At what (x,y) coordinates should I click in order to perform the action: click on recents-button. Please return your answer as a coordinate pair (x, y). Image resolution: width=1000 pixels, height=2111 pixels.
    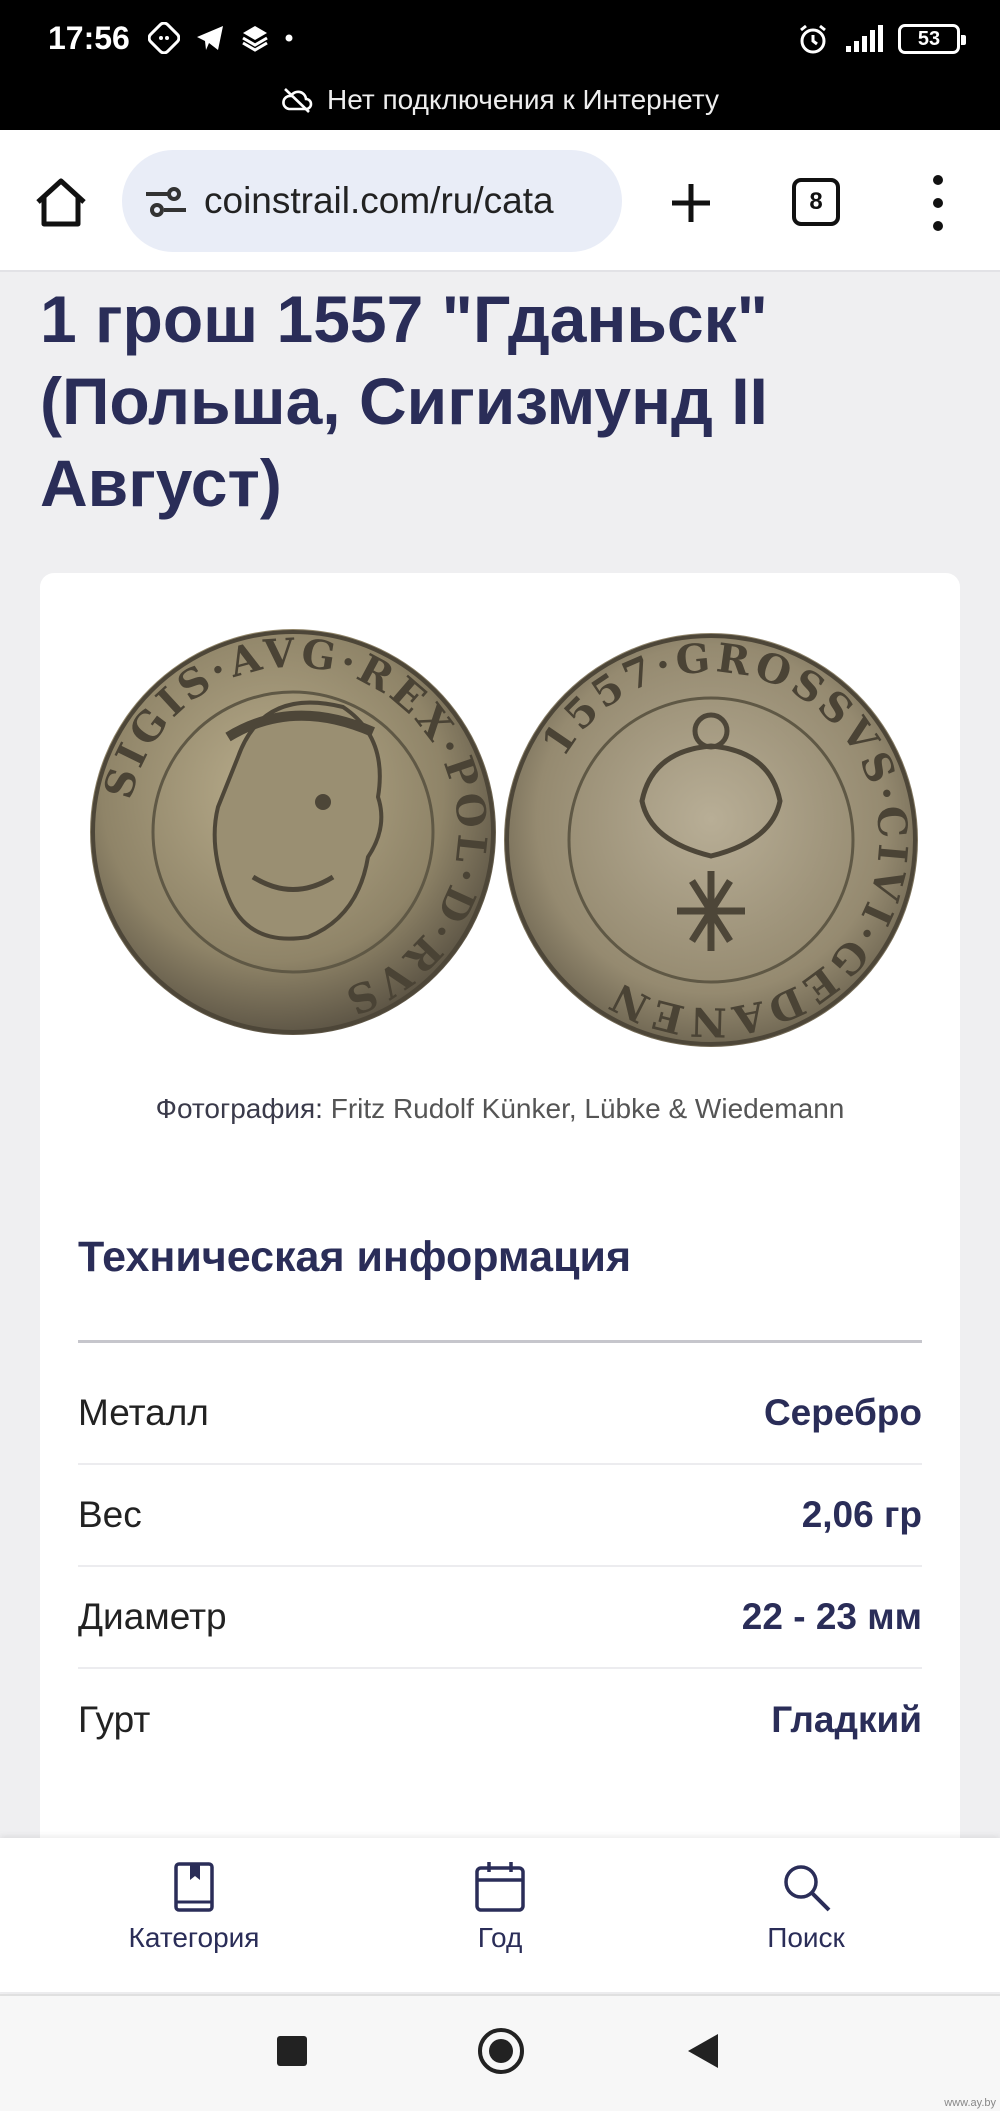
    Looking at the image, I should click on (292, 2051).